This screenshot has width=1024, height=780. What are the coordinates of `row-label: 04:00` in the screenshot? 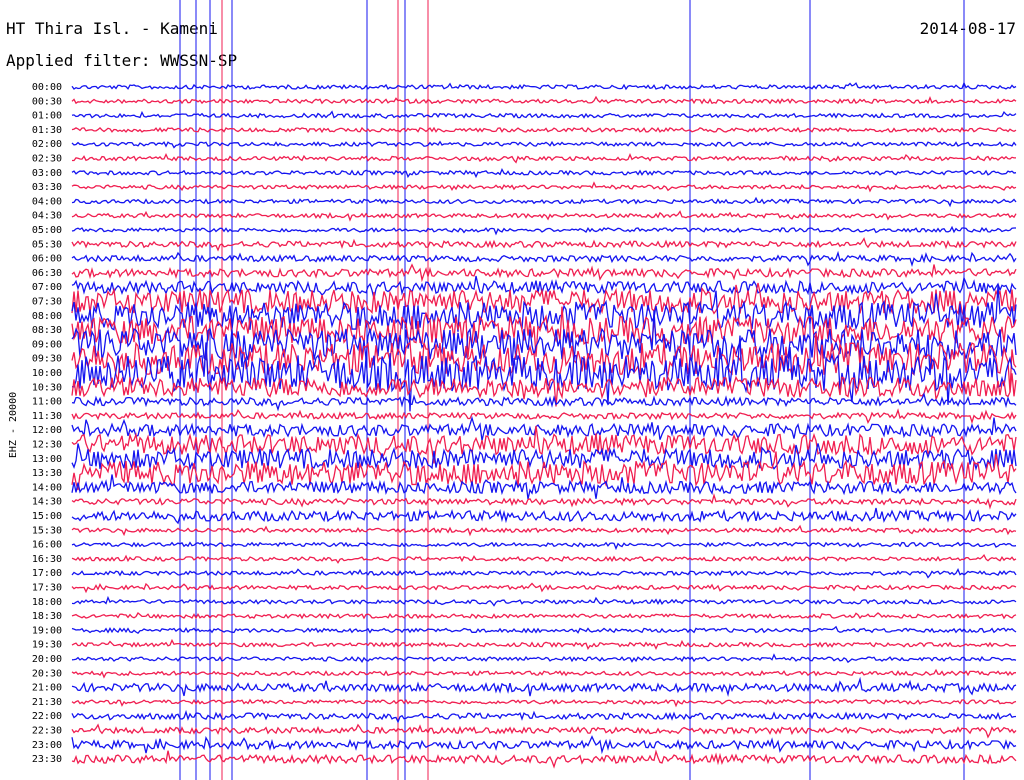 It's located at (47, 201).